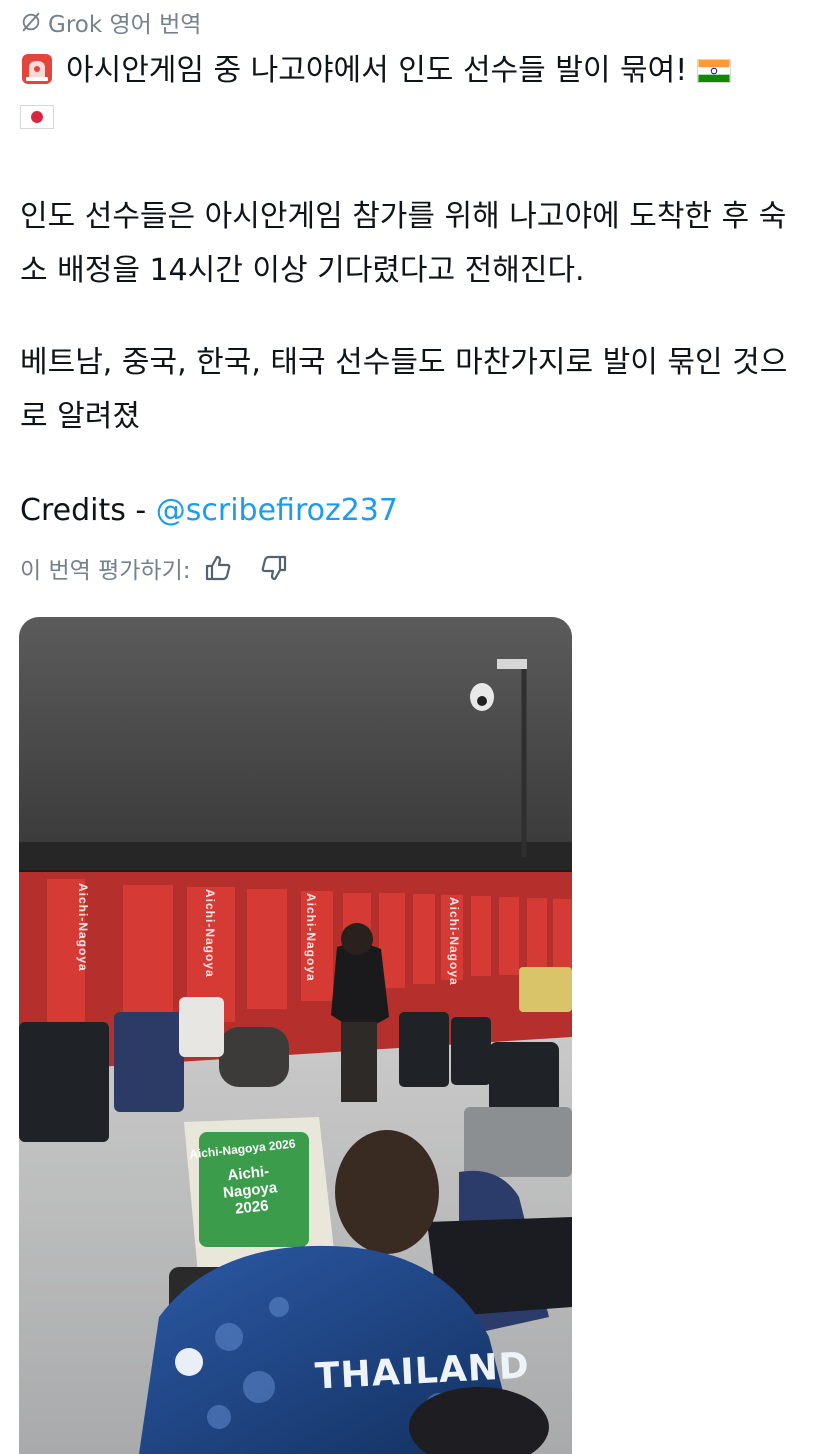 The image size is (828, 1454). I want to click on thumbs-down-button, so click(274, 568).